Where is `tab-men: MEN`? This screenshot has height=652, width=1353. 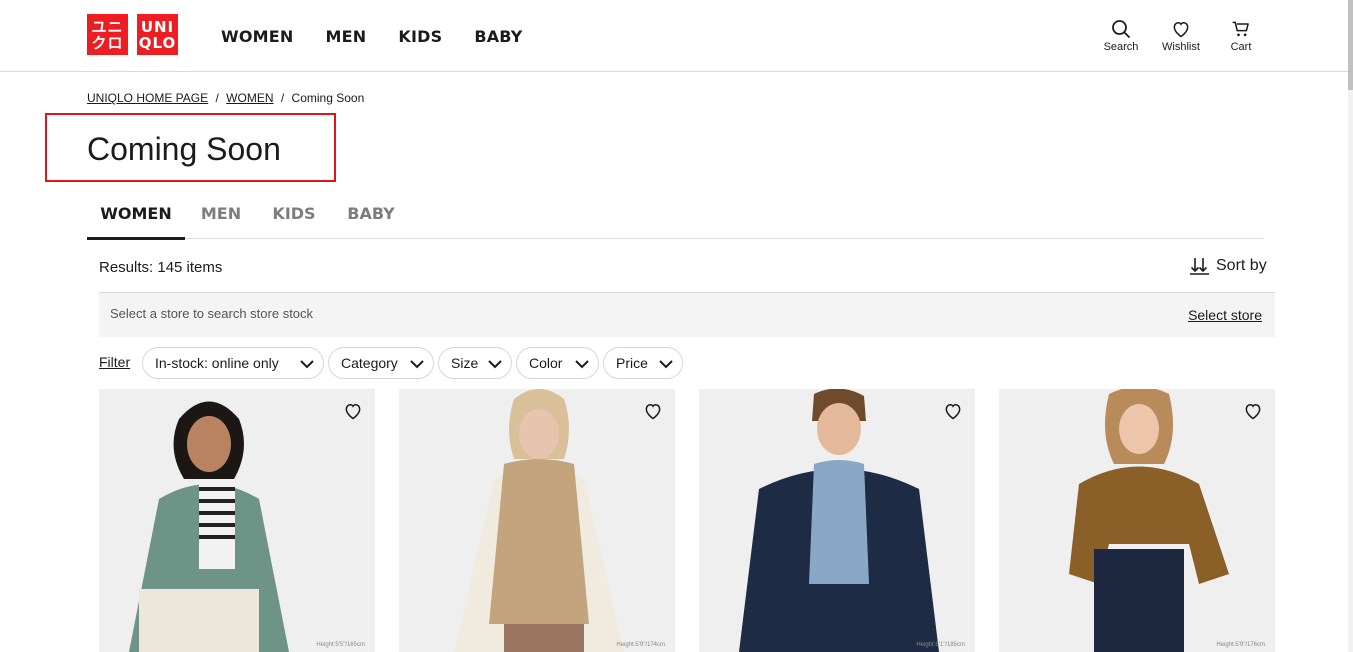 tab-men: MEN is located at coordinates (221, 217).